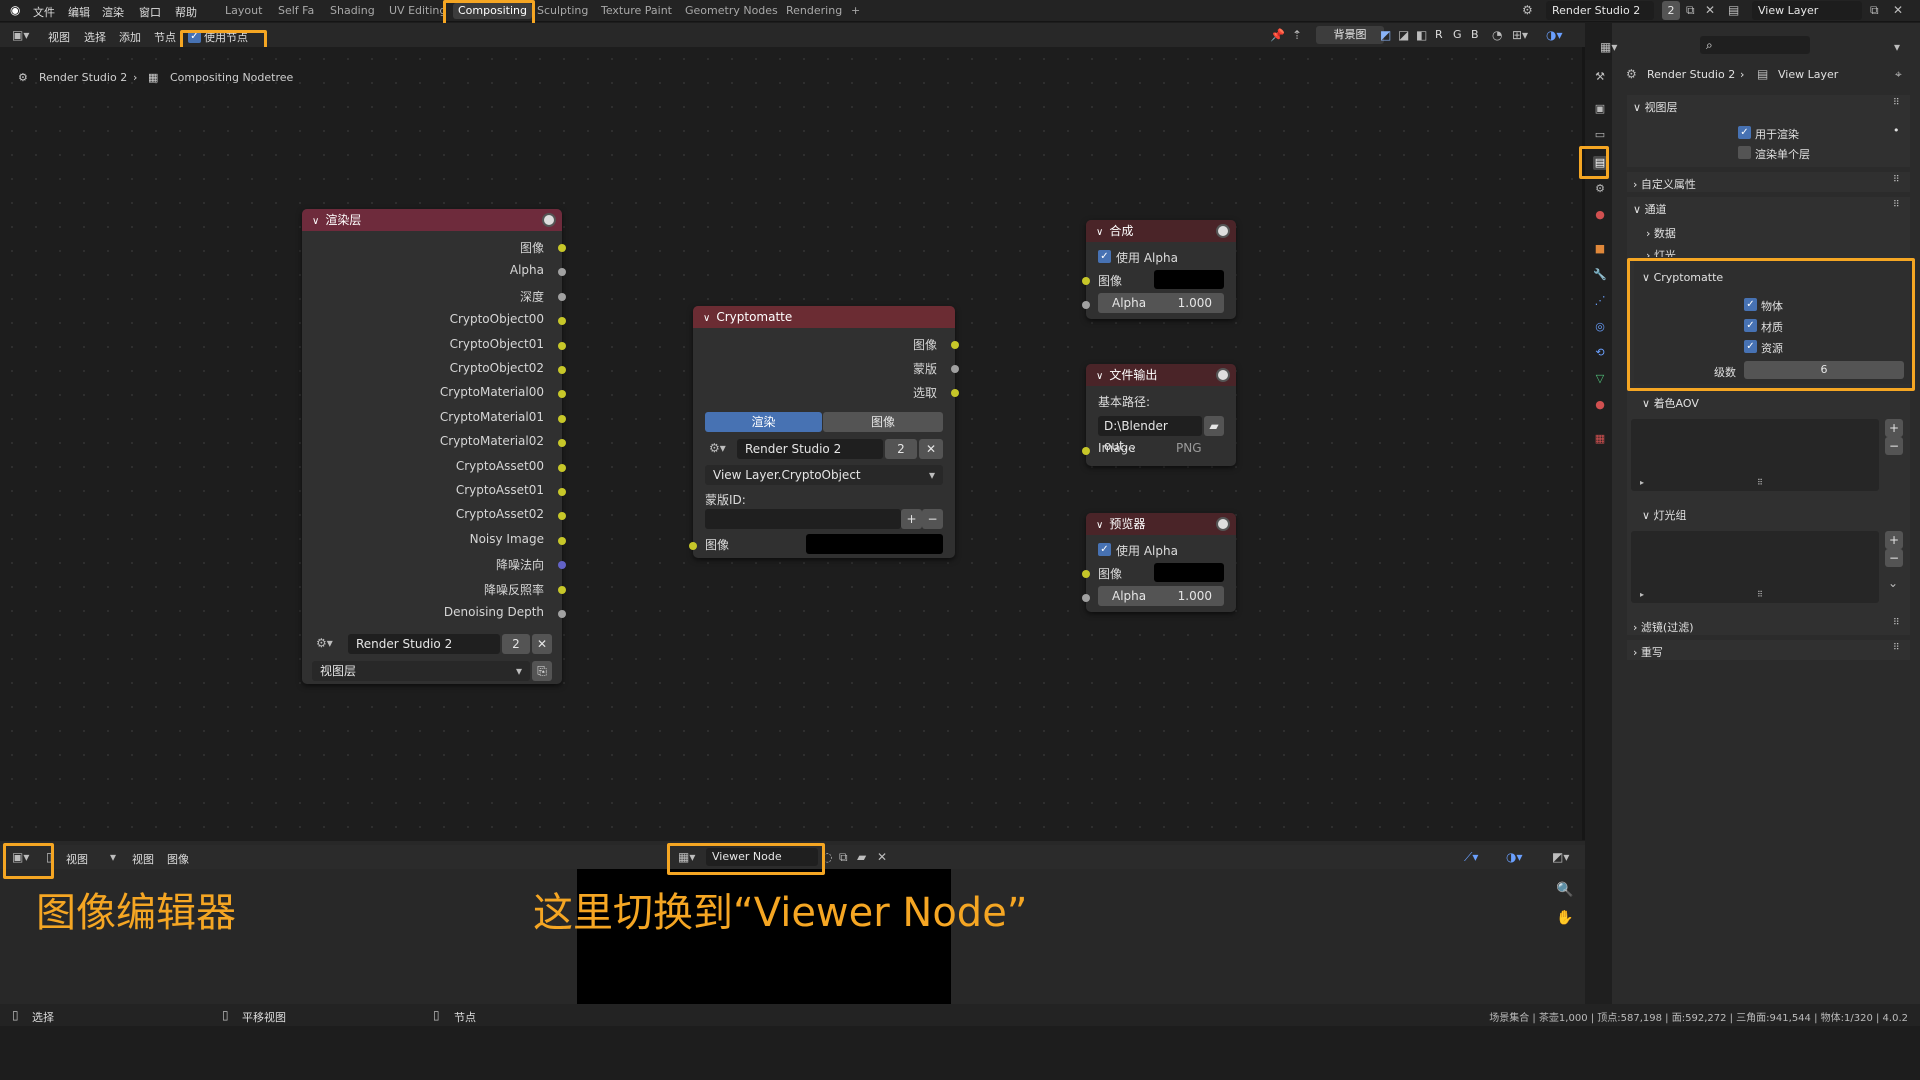  What do you see at coordinates (843, 857) in the screenshot?
I see `new-image-icon: ⧉` at bounding box center [843, 857].